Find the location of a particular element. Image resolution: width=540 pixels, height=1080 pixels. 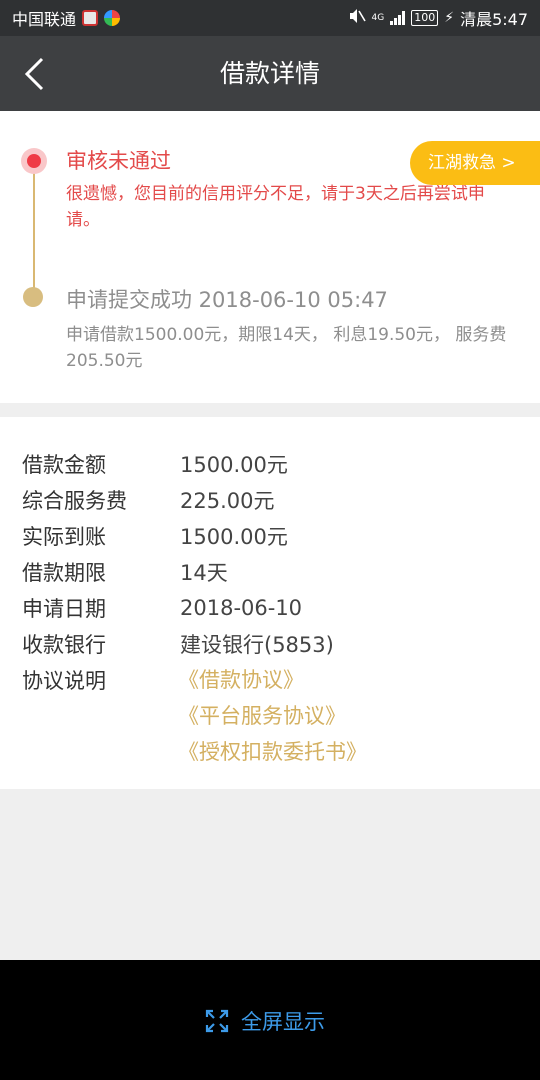

detail-value: 2018-06-10 is located at coordinates (241, 608).